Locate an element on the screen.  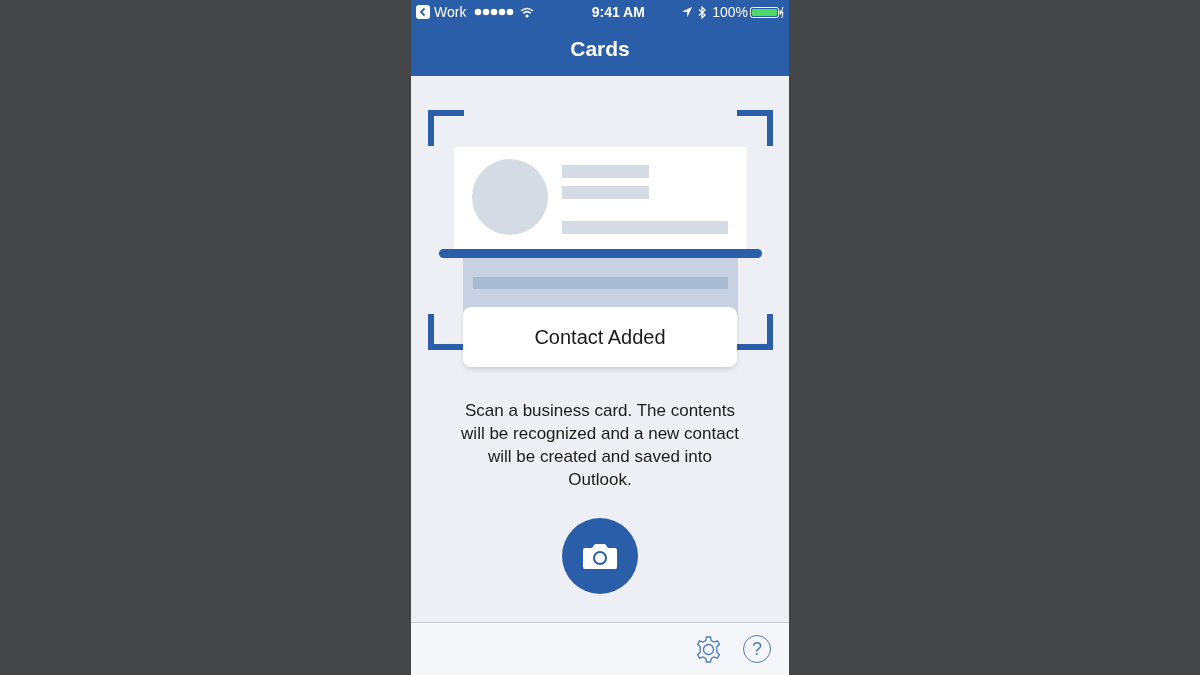
location-icon is located at coordinates (687, 12).